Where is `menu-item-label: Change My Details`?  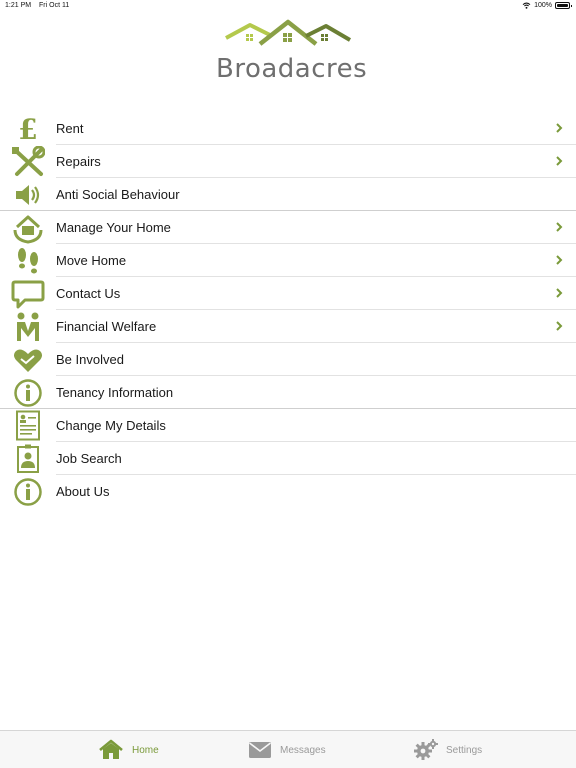
menu-item-label: Change My Details is located at coordinates (111, 425).